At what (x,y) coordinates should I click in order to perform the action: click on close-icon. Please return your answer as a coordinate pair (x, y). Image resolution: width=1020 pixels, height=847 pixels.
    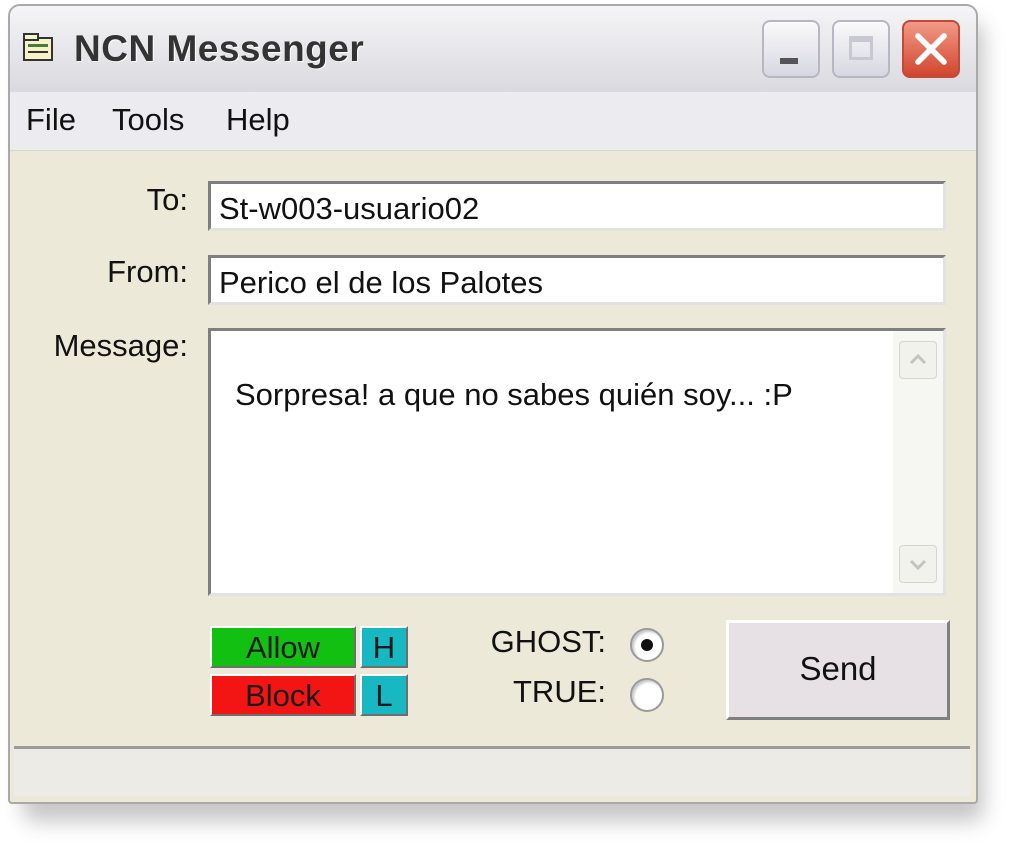
    Looking at the image, I should click on (931, 49).